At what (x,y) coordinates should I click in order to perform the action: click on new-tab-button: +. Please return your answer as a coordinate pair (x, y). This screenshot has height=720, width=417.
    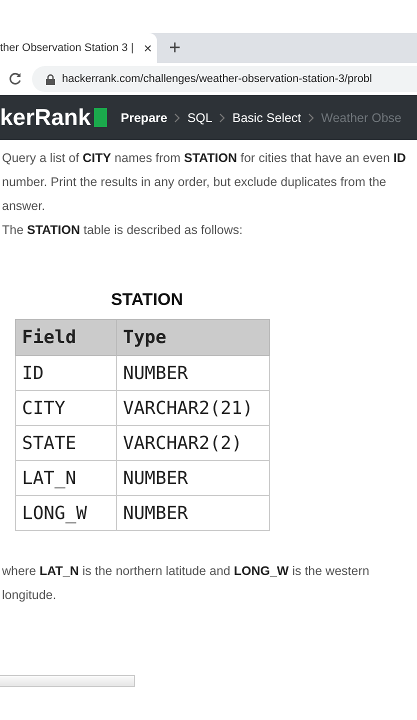
    Looking at the image, I should click on (175, 48).